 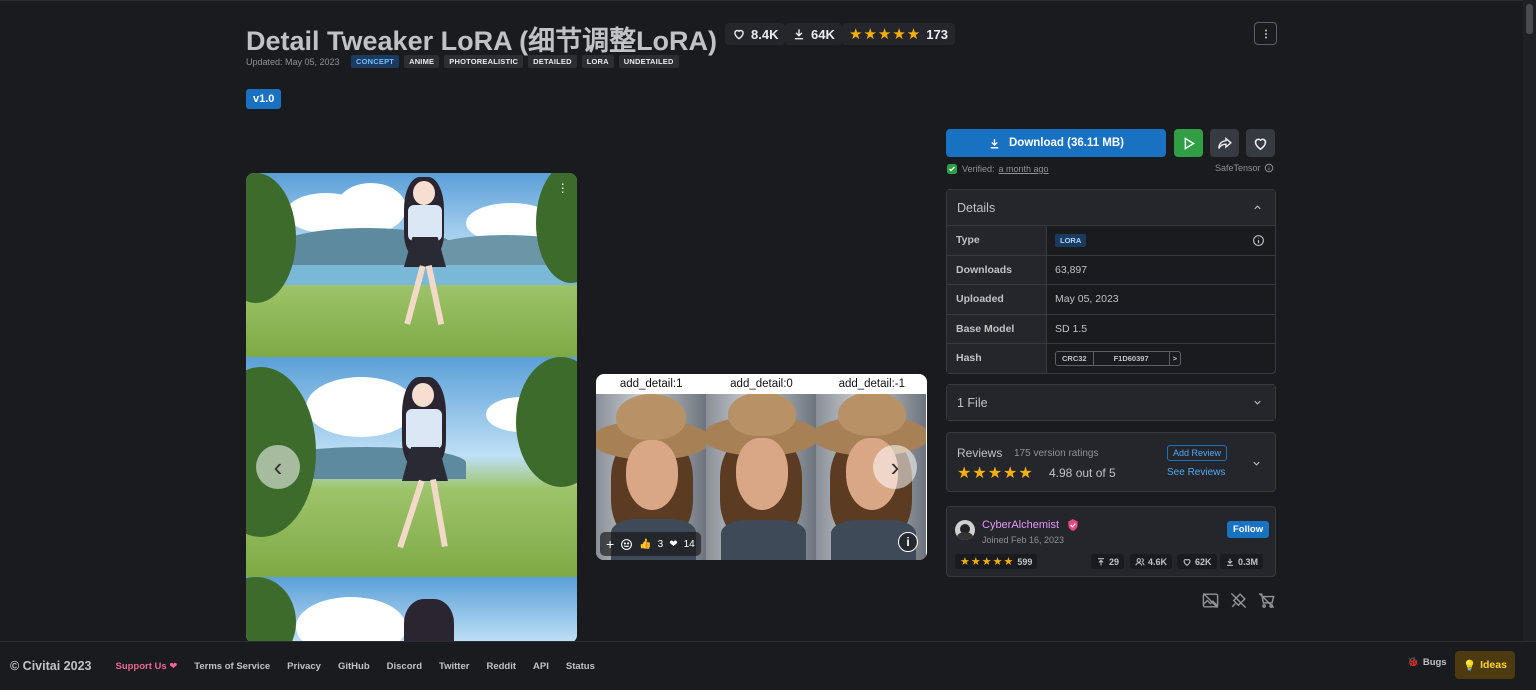 What do you see at coordinates (1244, 168) in the screenshot?
I see `safetensor-label: SafeTensor` at bounding box center [1244, 168].